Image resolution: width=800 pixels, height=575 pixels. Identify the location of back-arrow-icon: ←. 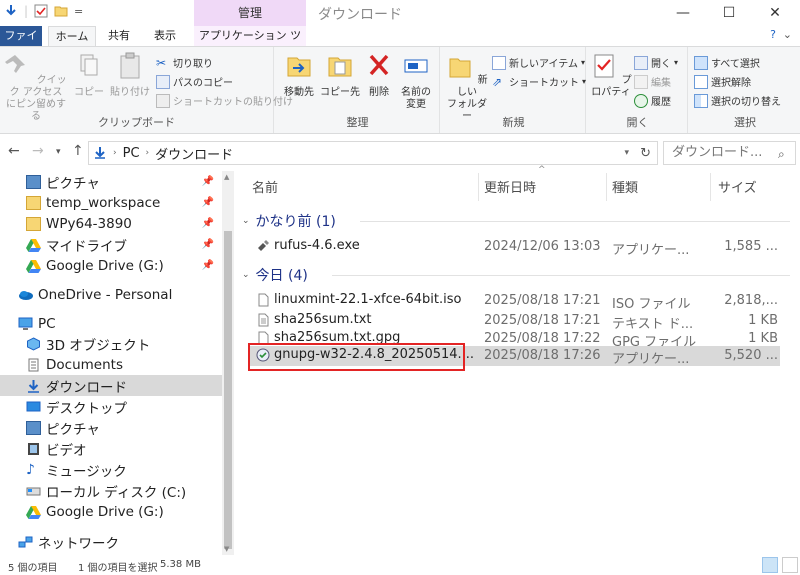
(14, 151).